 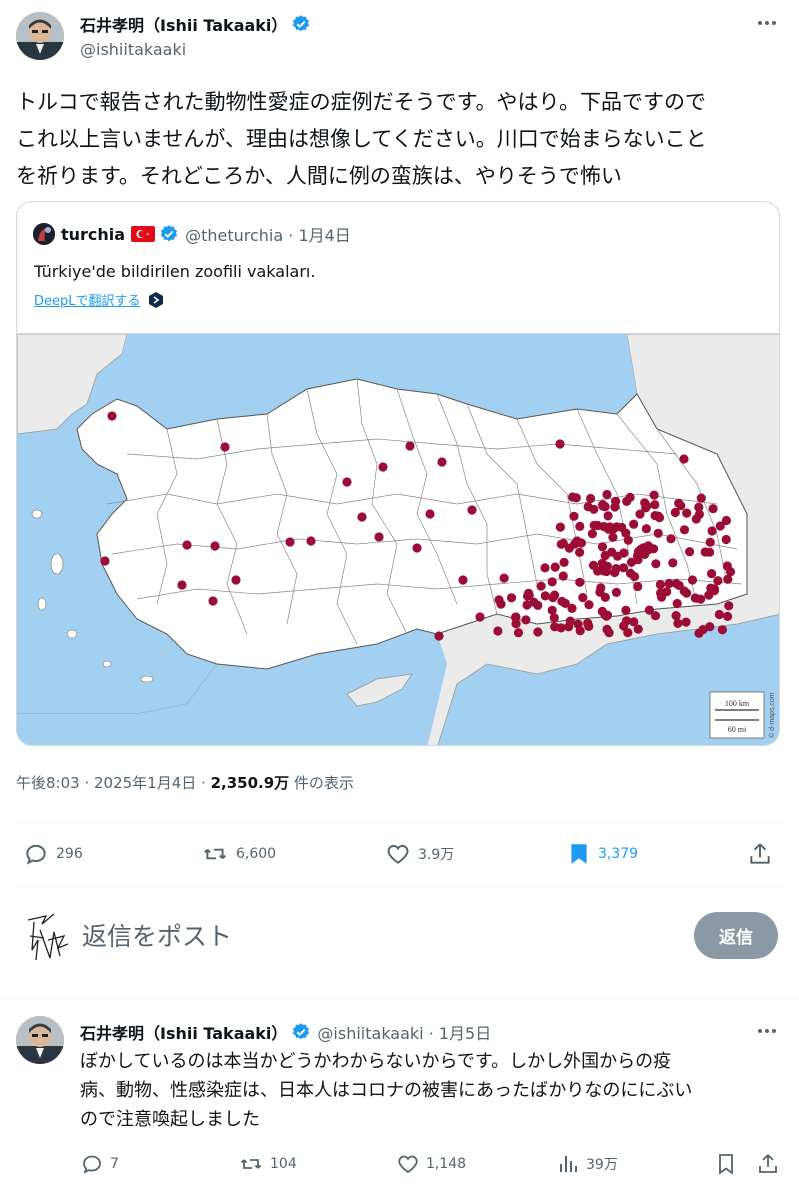 What do you see at coordinates (40, 1040) in the screenshot?
I see `reply-author-avatar` at bounding box center [40, 1040].